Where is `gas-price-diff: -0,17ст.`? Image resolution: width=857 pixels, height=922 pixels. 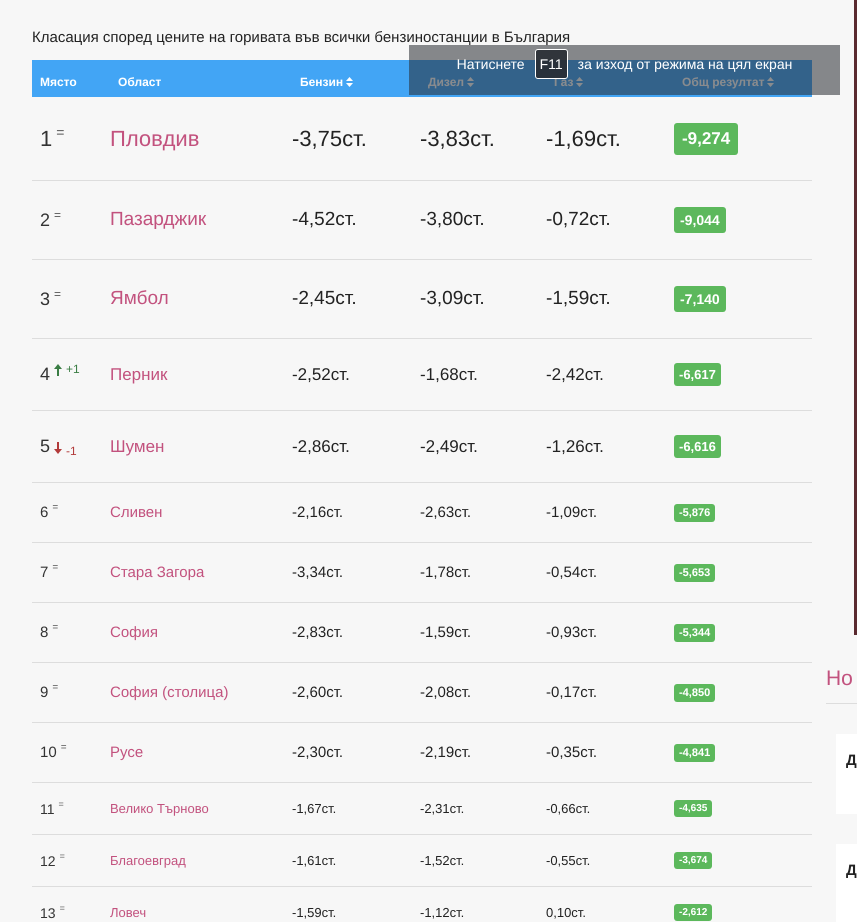
gas-price-diff: -0,17ст. is located at coordinates (572, 692).